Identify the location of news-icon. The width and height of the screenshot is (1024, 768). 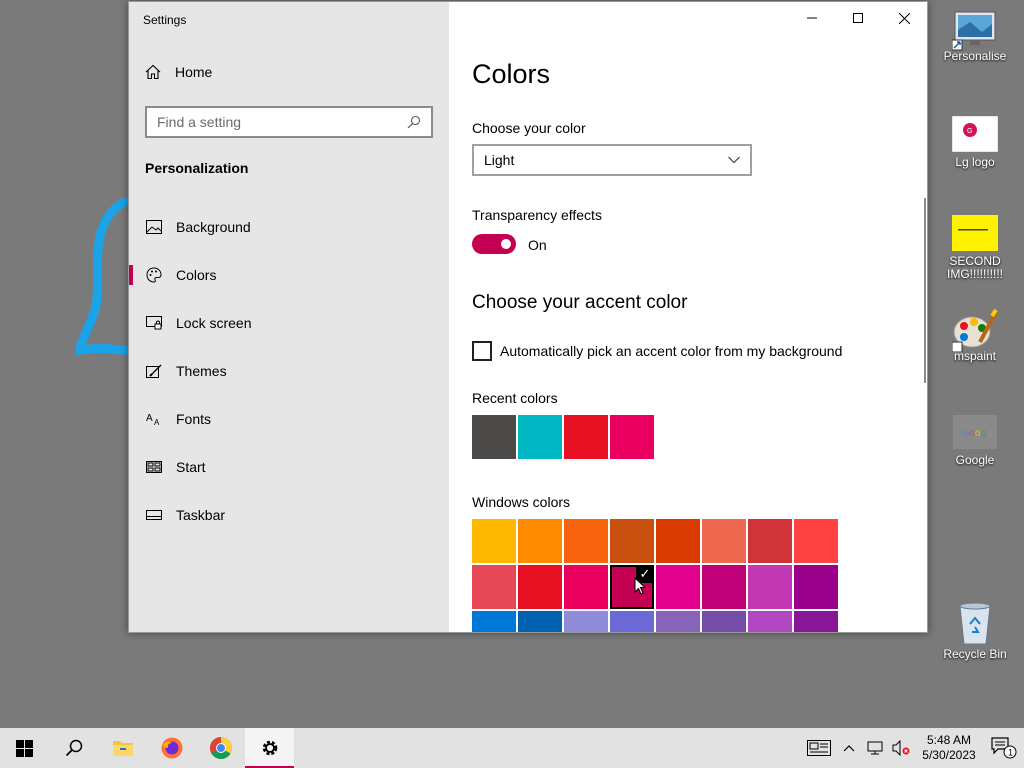
(819, 748).